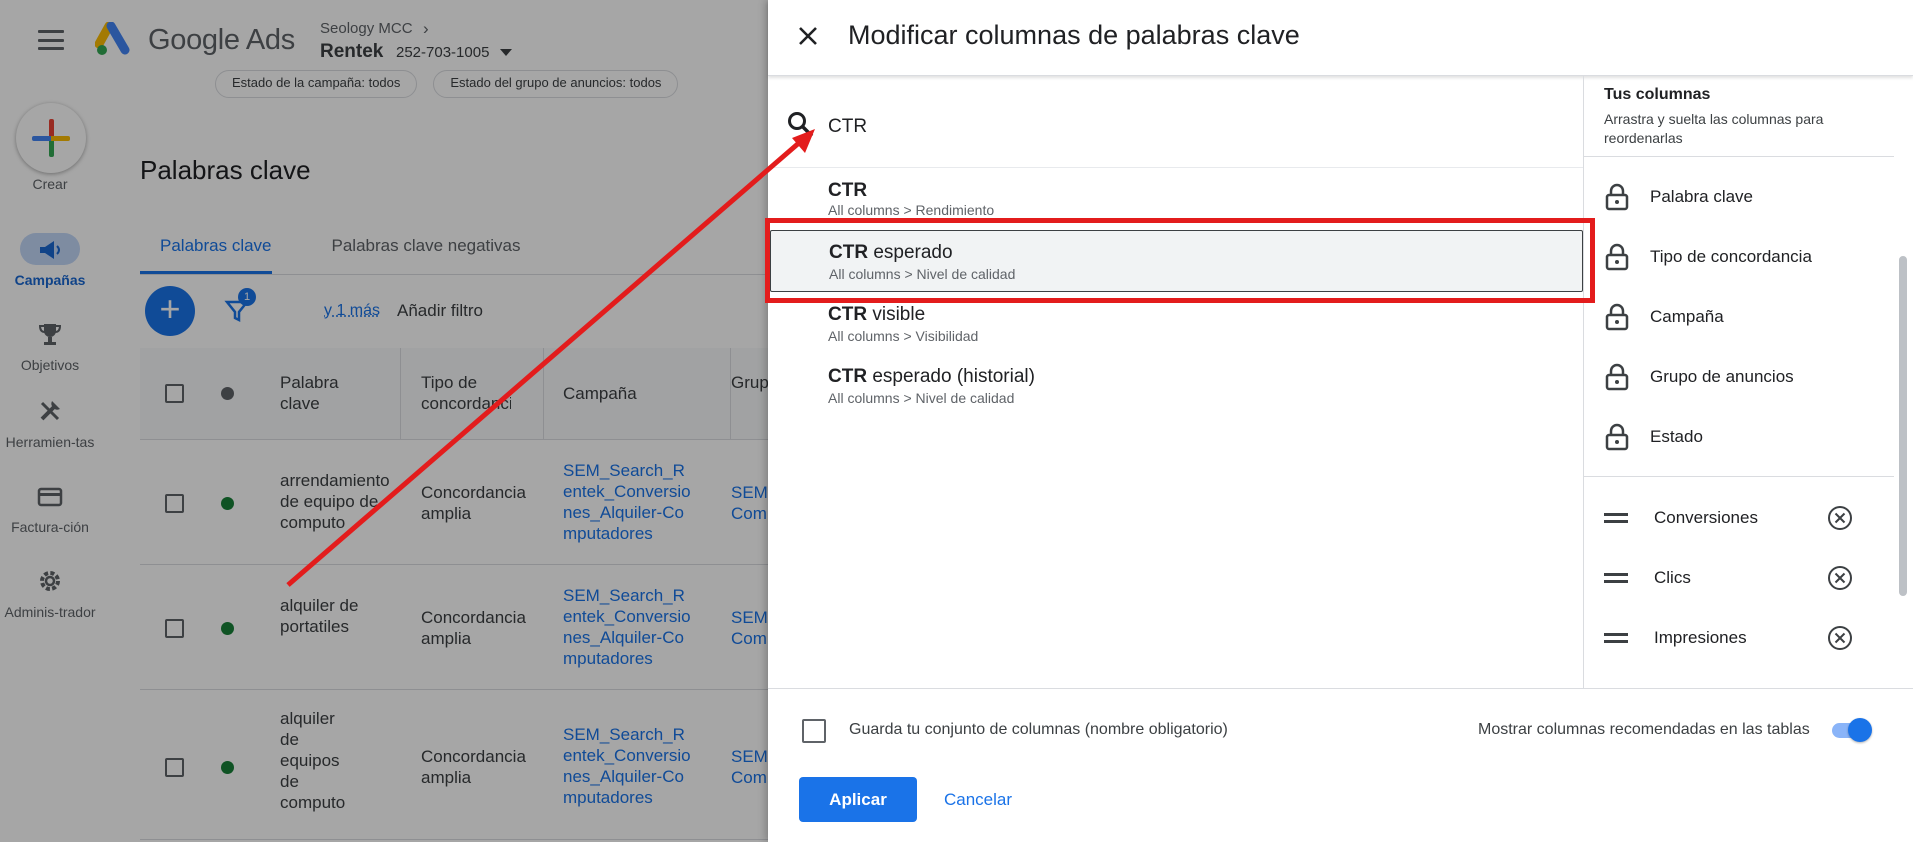 The width and height of the screenshot is (1913, 842). I want to click on panel-scrollbar, so click(1902, 388).